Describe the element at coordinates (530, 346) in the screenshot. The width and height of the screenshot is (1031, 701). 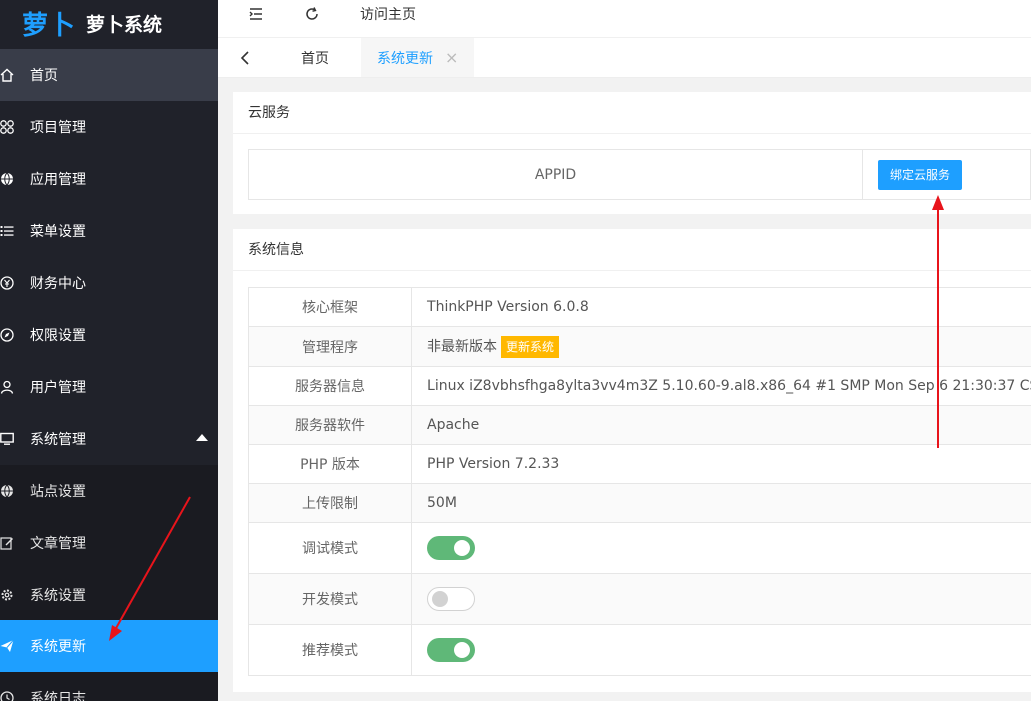
I see `update-system-badge: 更新系统` at that location.